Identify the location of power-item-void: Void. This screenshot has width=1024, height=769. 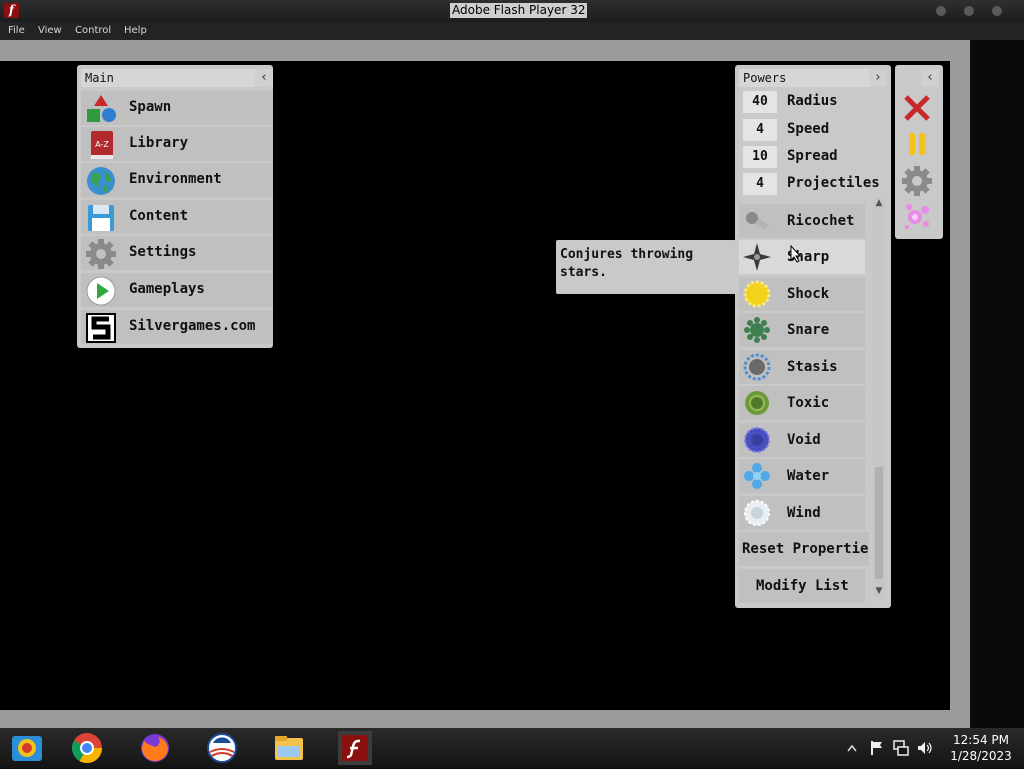
(802, 440).